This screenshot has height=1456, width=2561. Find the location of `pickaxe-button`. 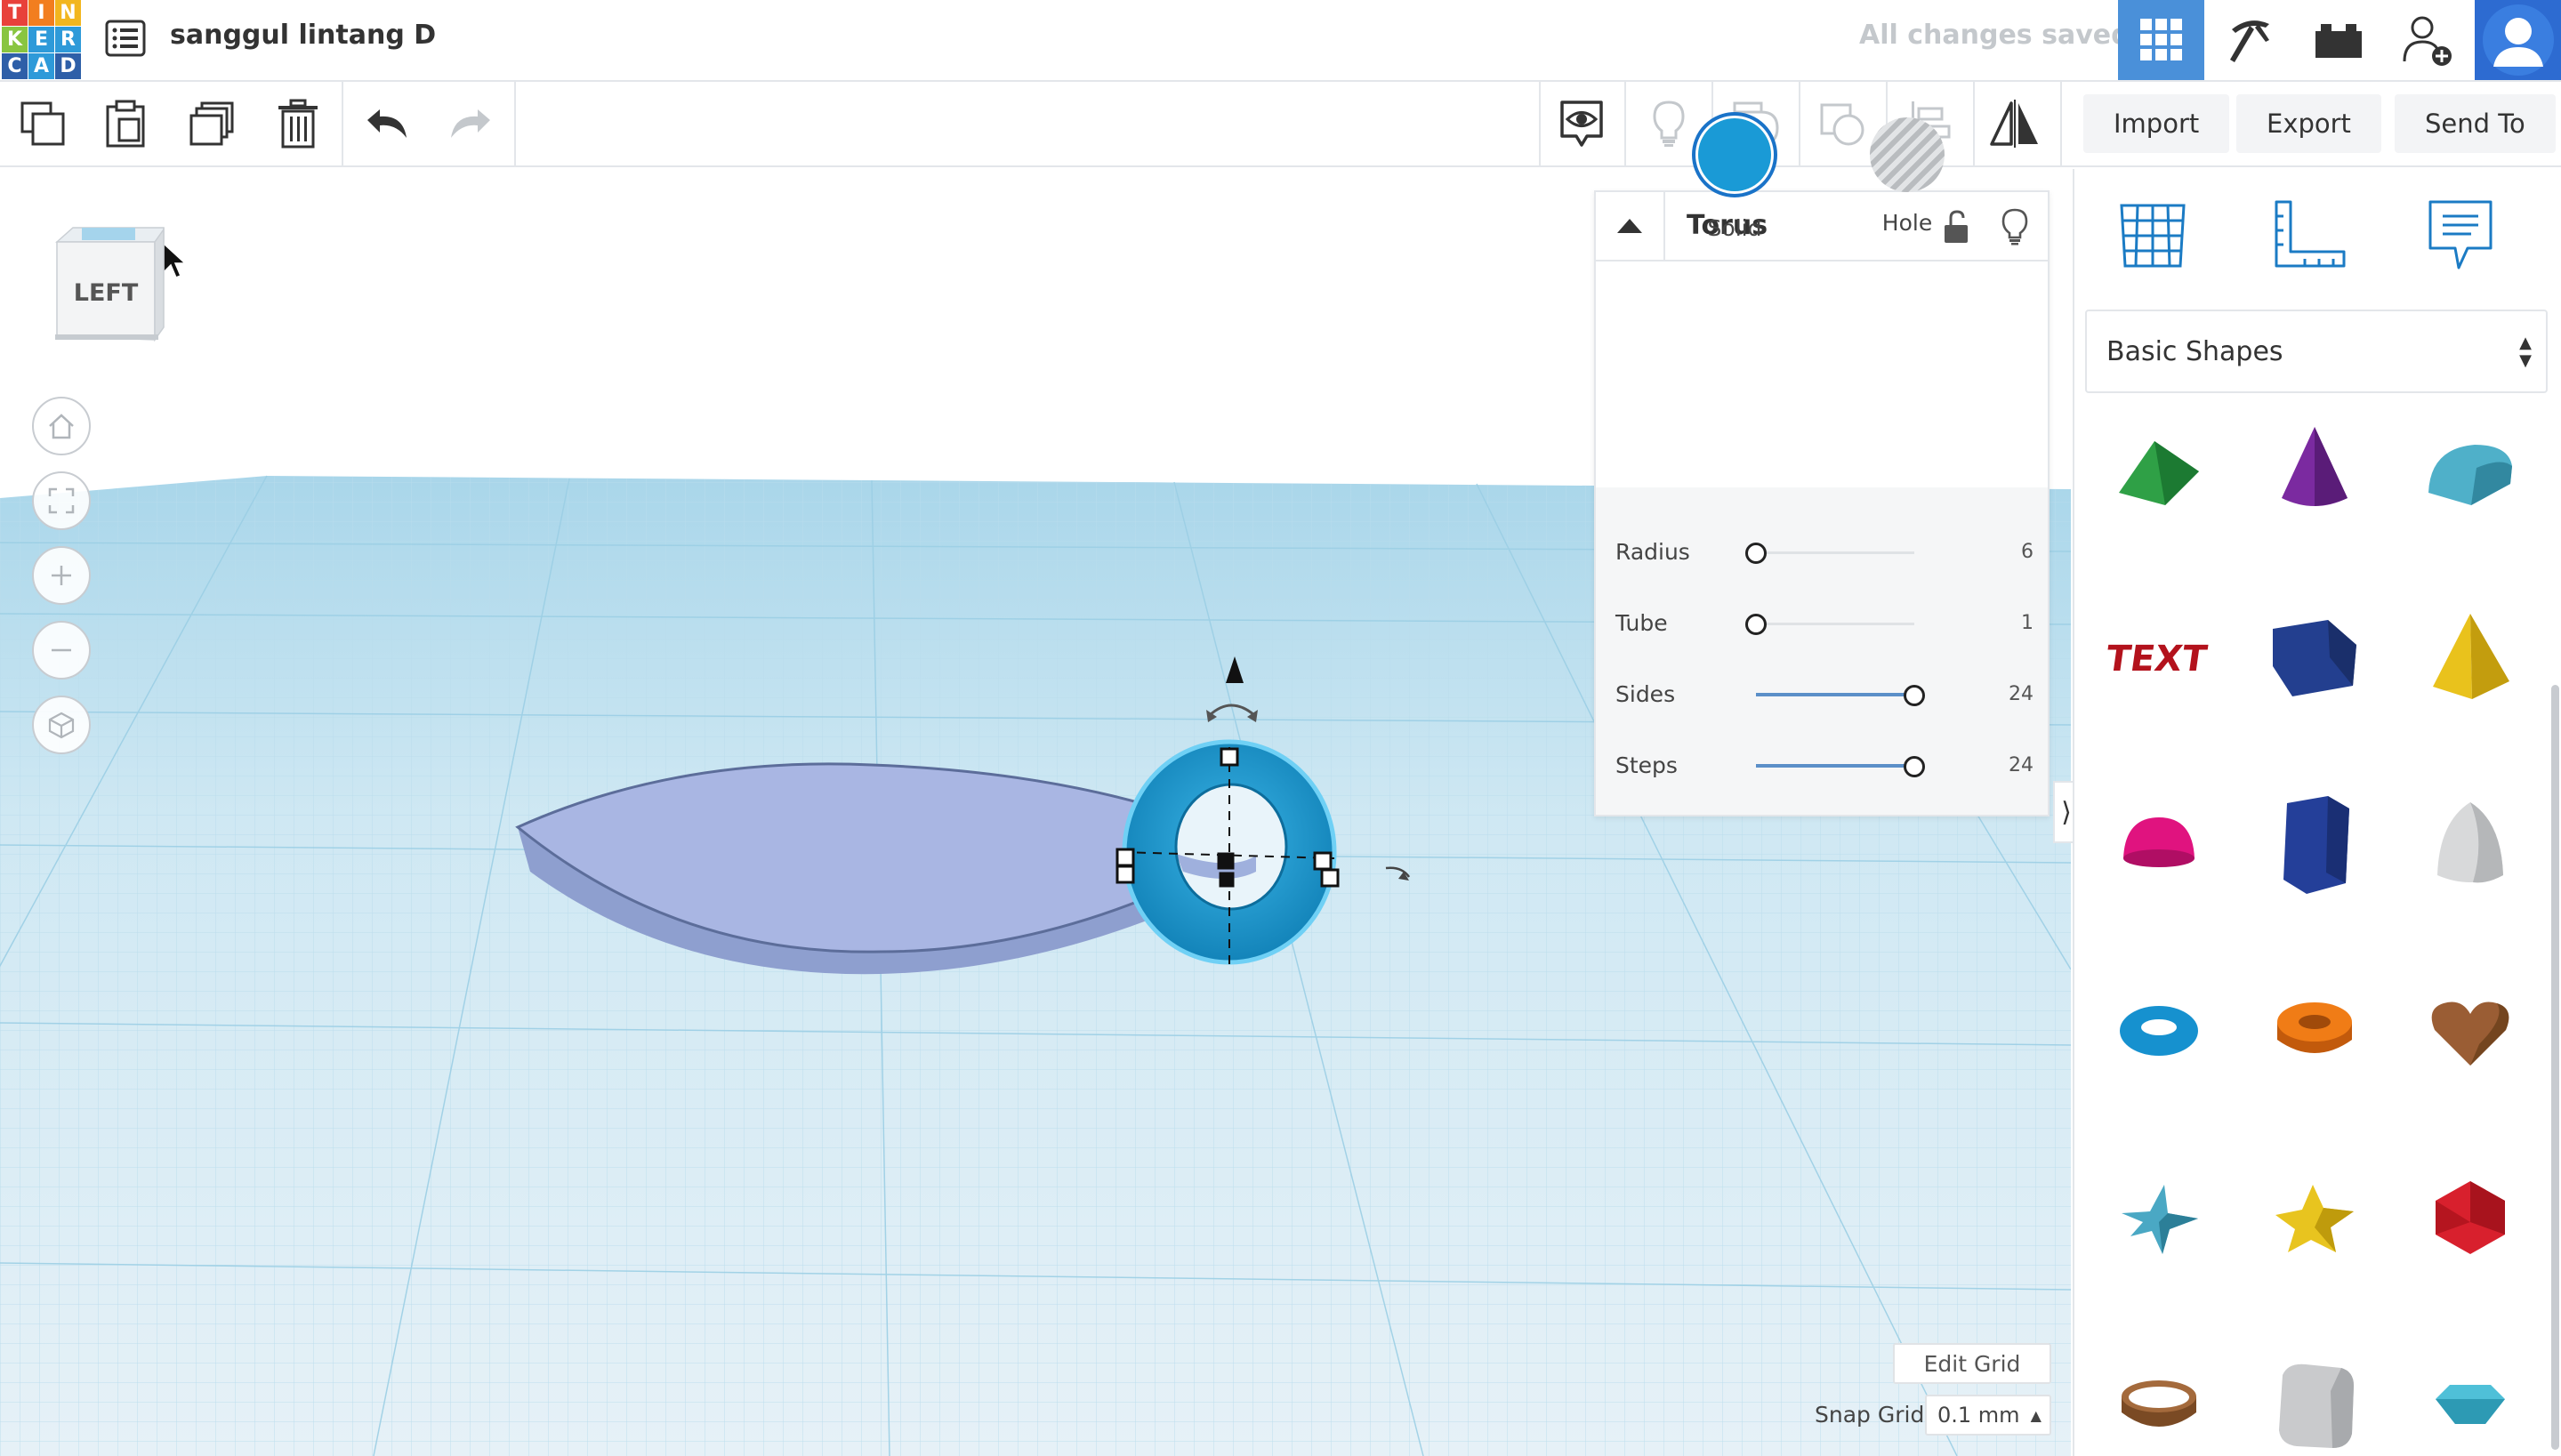

pickaxe-button is located at coordinates (2249, 40).